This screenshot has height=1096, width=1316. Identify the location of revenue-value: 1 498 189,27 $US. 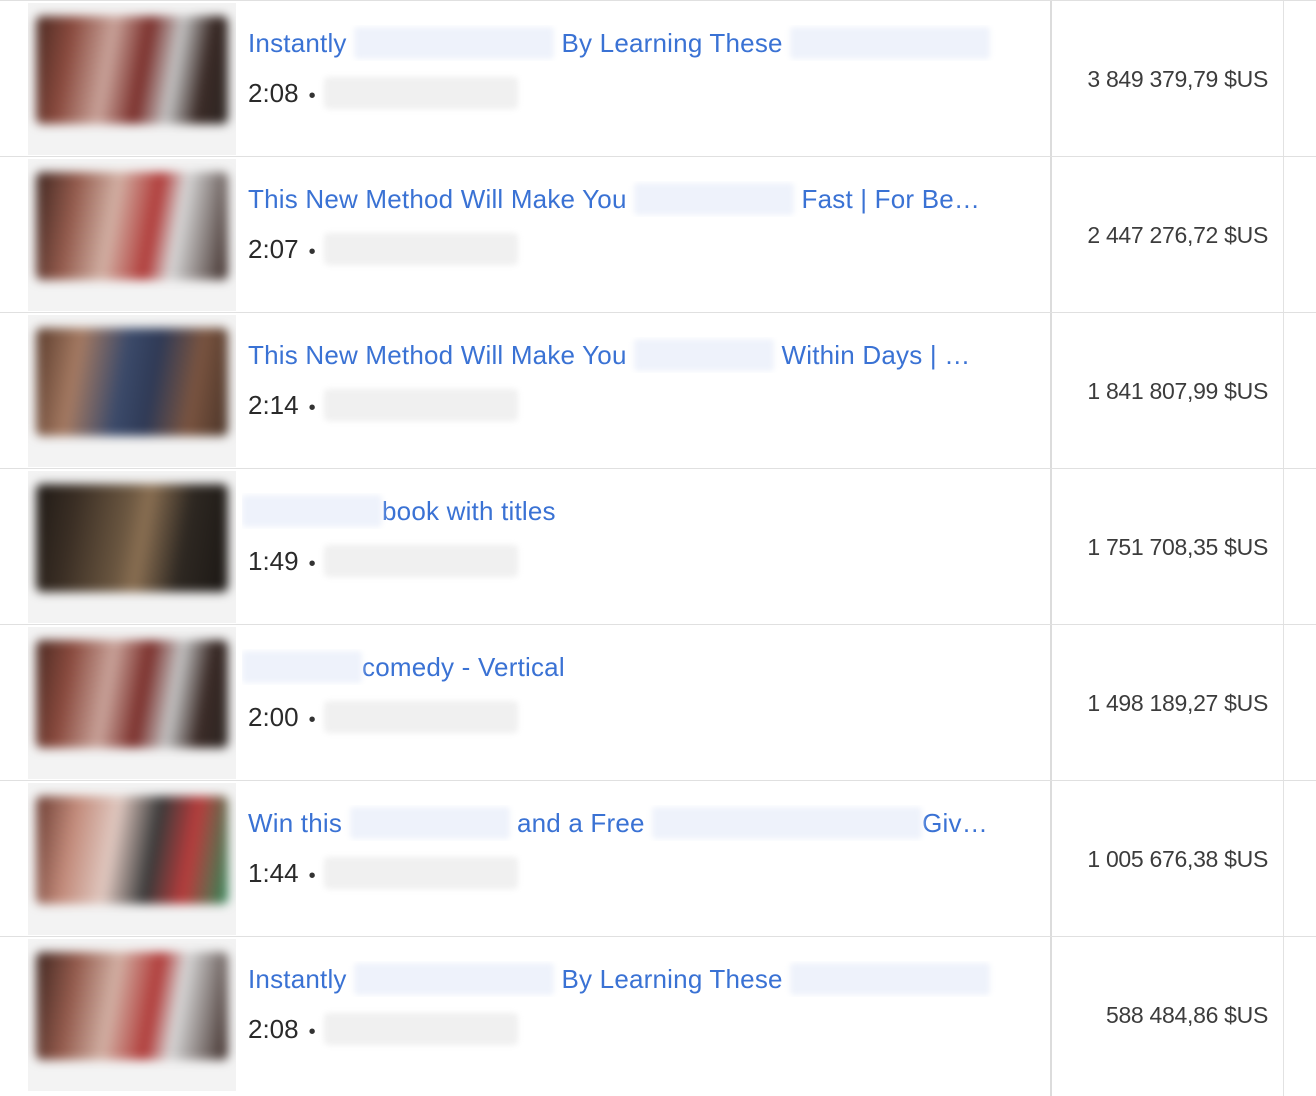
(1177, 703).